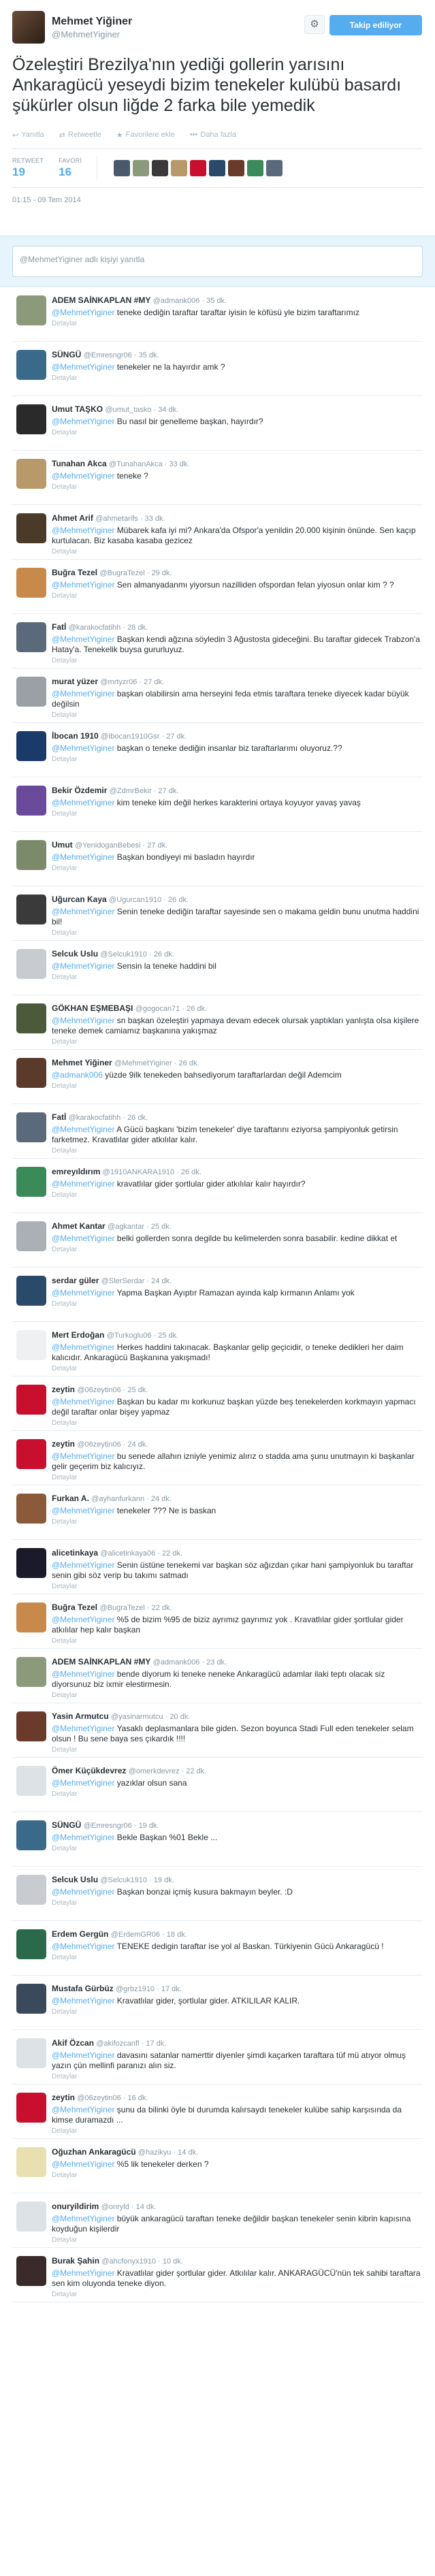  Describe the element at coordinates (73, 2043) in the screenshot. I see `reply-author-name: Akif Özcan` at that location.